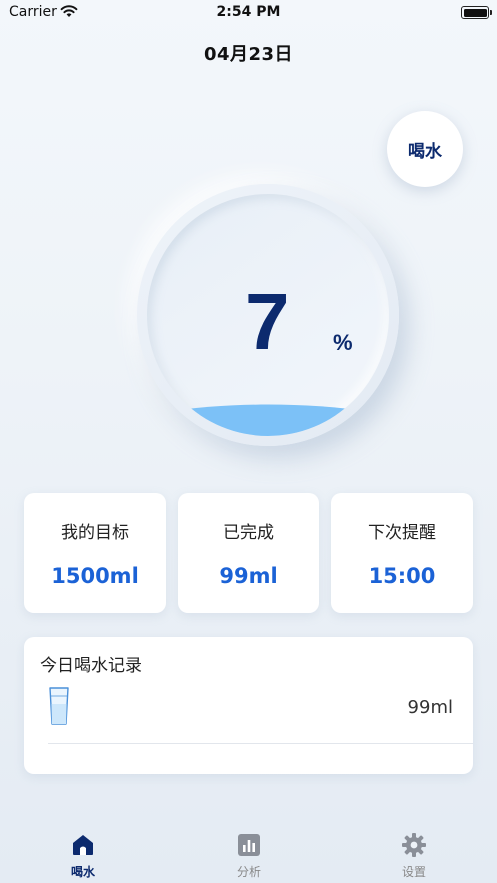  Describe the element at coordinates (402, 576) in the screenshot. I see `reminder-value: 15:00` at that location.